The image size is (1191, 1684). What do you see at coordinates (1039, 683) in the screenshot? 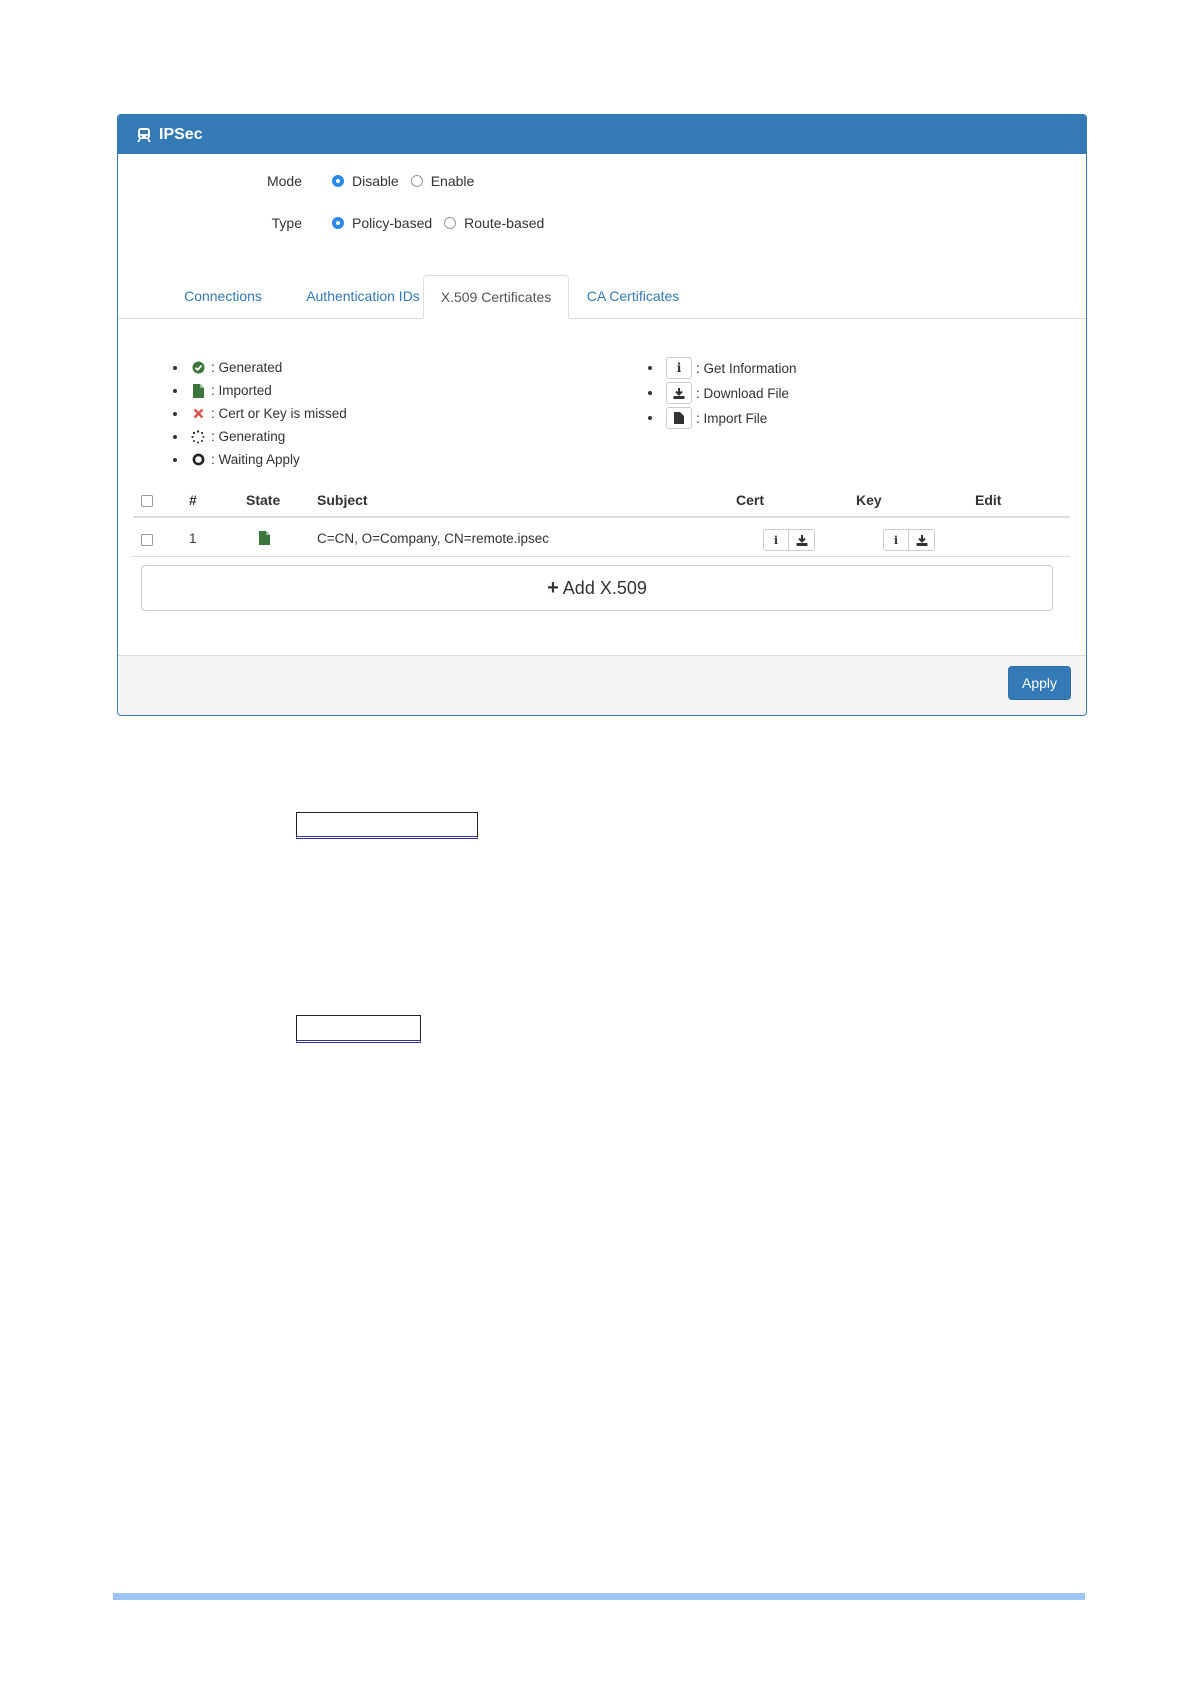
I see `apply-button: Apply` at bounding box center [1039, 683].